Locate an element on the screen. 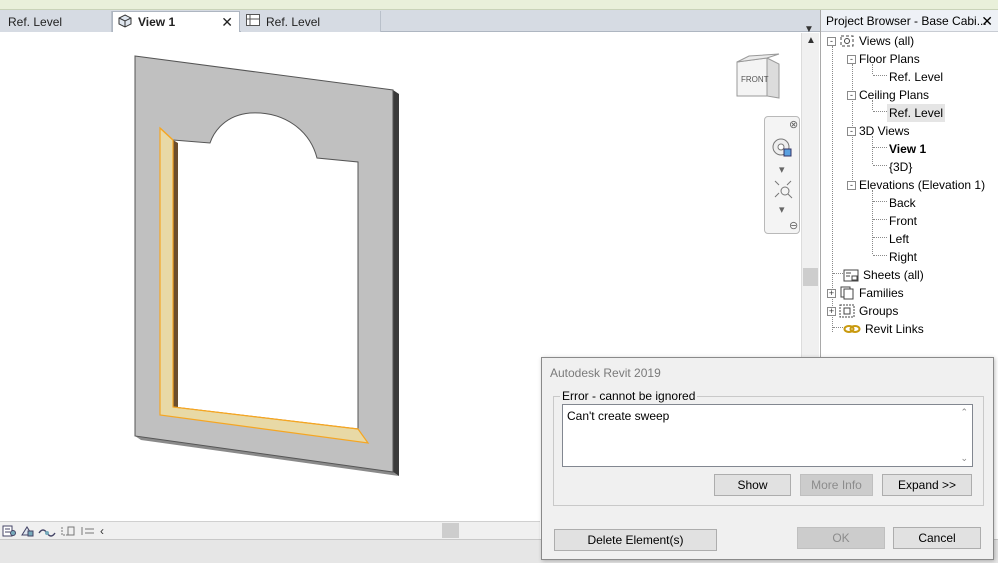  tab-label: View 1 is located at coordinates (157, 22).